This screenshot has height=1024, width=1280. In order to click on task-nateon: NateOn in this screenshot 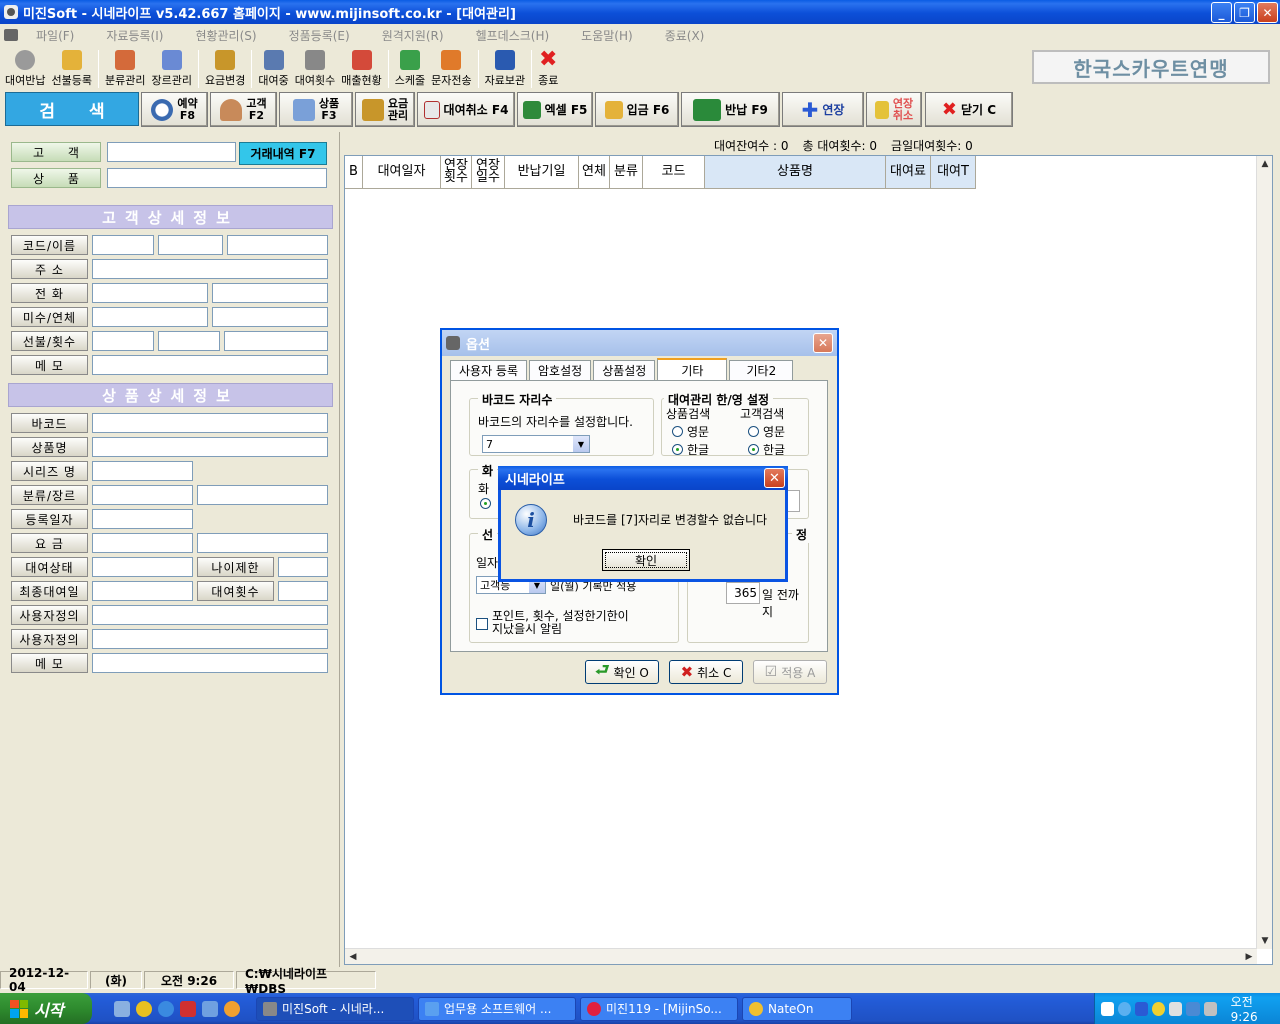, I will do `click(797, 1008)`.